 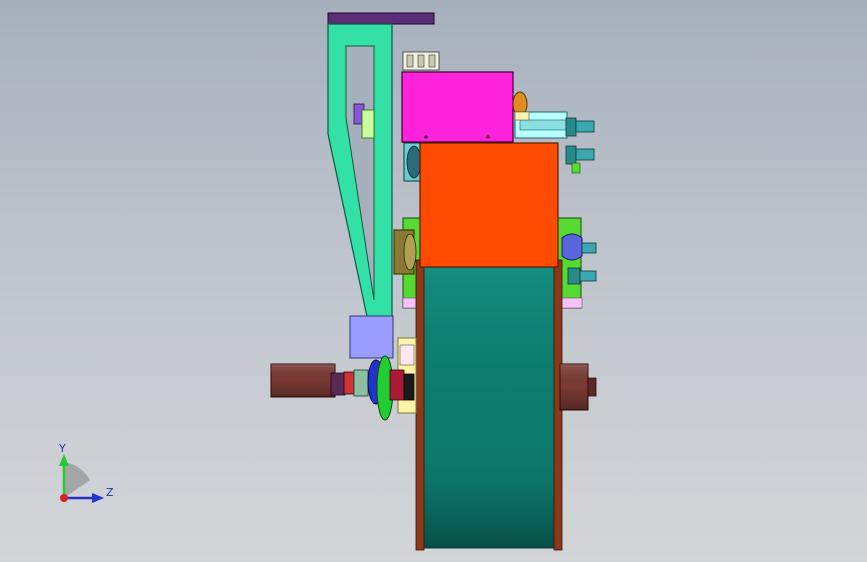 I want to click on top-bar-part, so click(x=381, y=18).